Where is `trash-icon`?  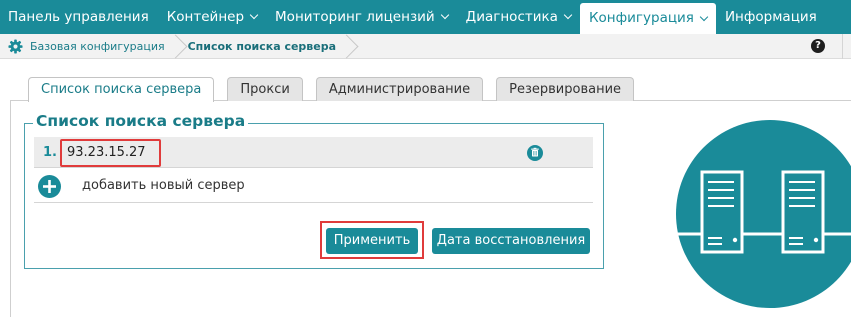
trash-icon is located at coordinates (535, 153).